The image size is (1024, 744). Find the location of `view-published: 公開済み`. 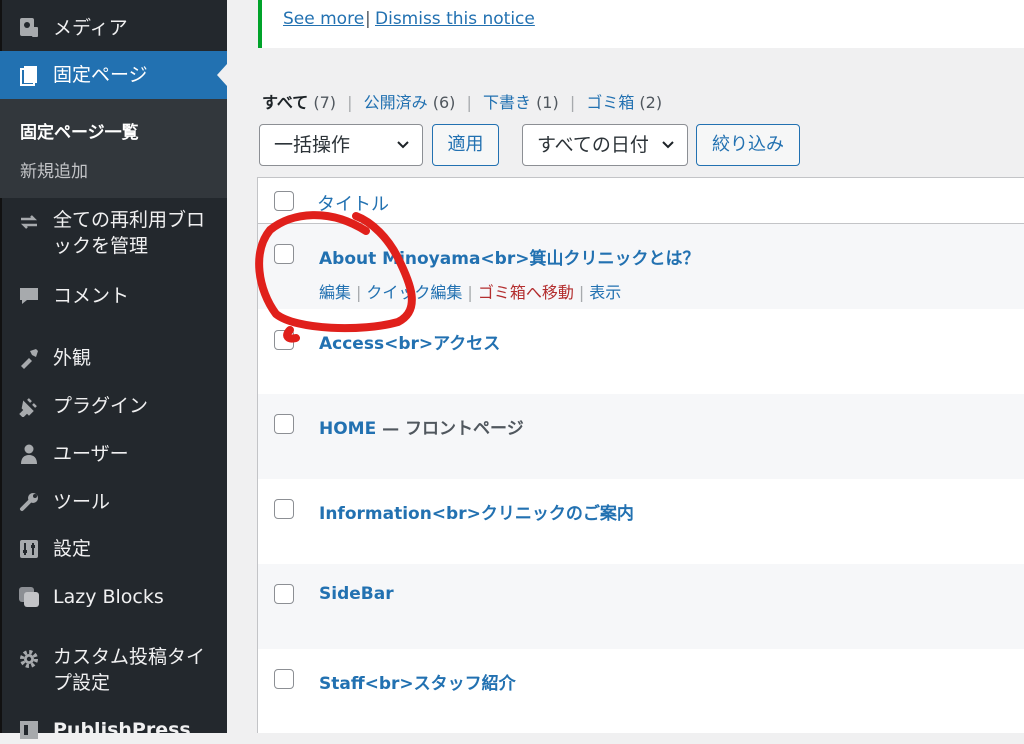

view-published: 公開済み is located at coordinates (396, 102).